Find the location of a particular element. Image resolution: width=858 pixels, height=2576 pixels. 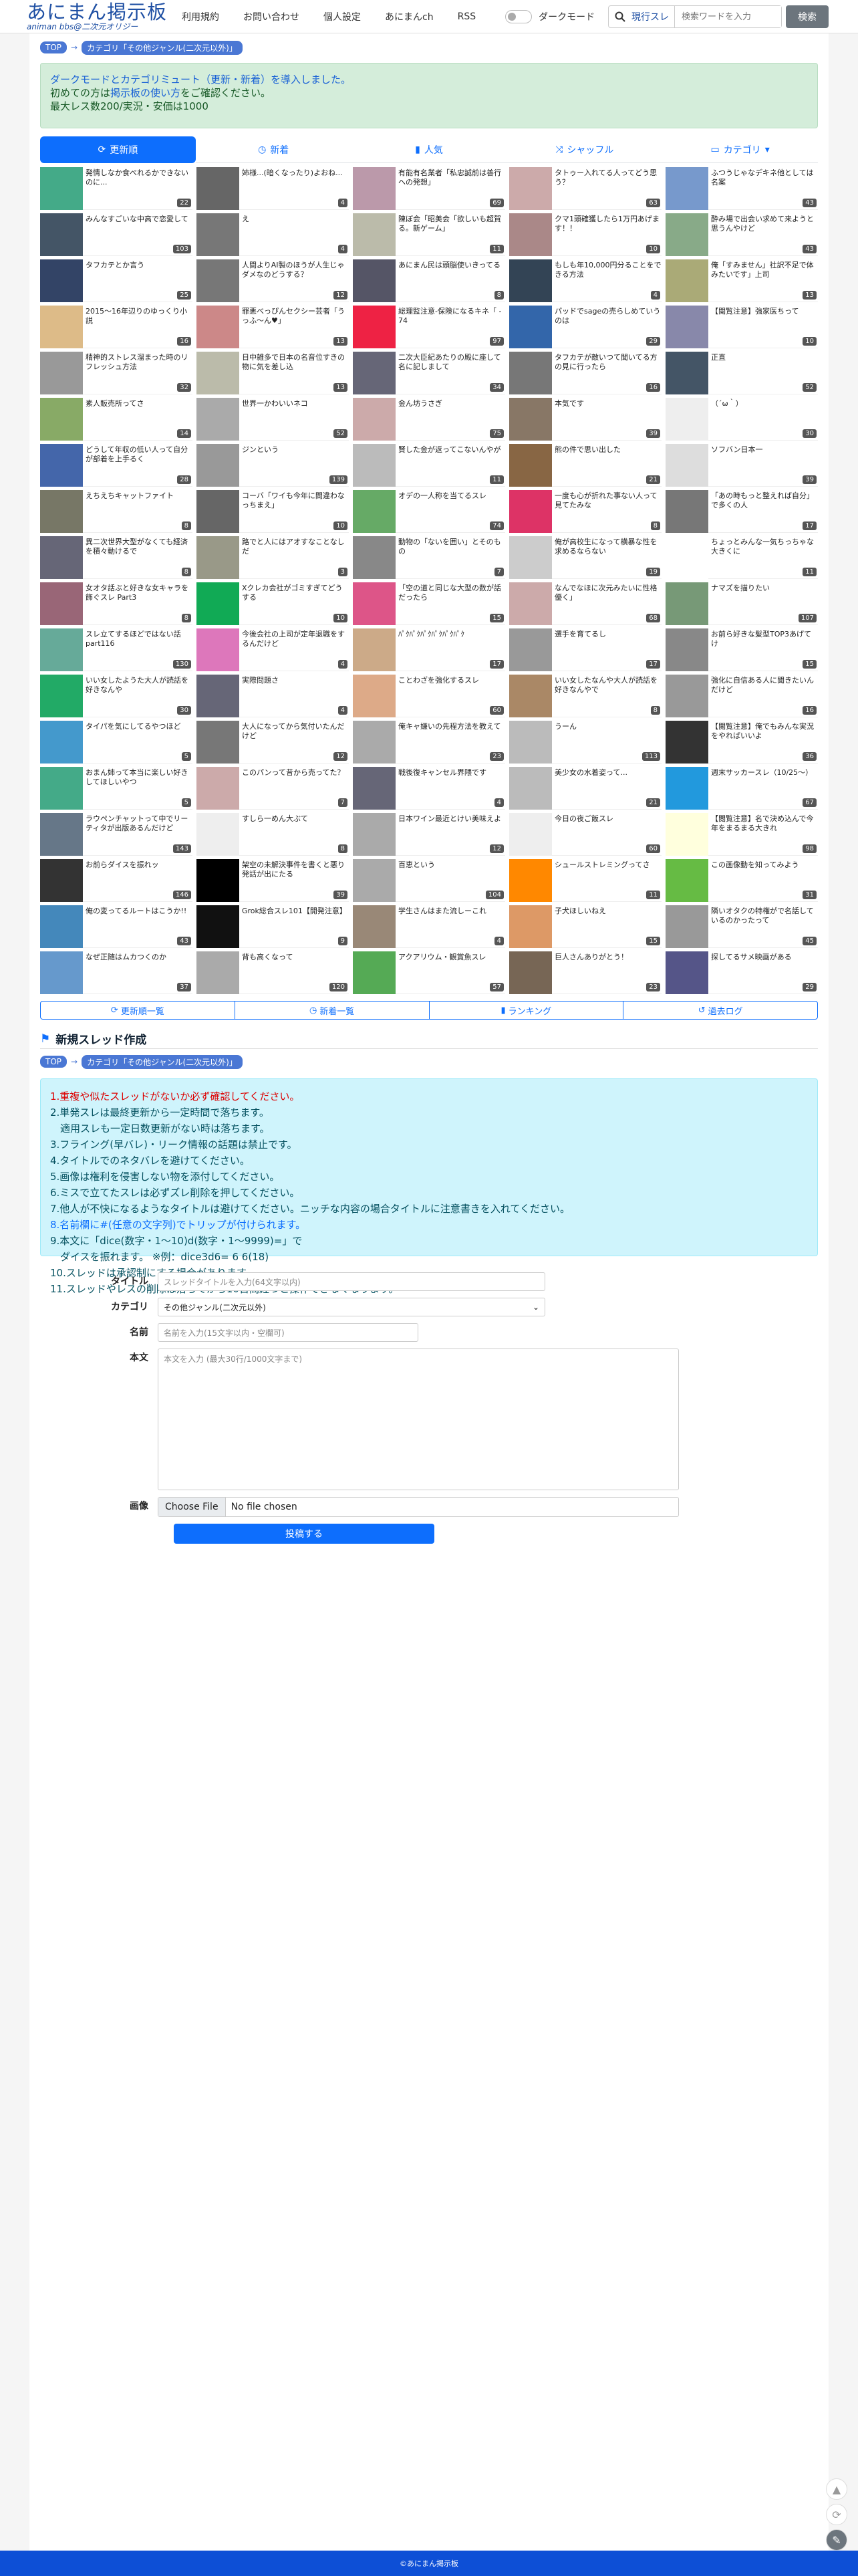

thread-item: 酔み場で出会い求めて来ようと思うんやけど 43 is located at coordinates (742, 234).